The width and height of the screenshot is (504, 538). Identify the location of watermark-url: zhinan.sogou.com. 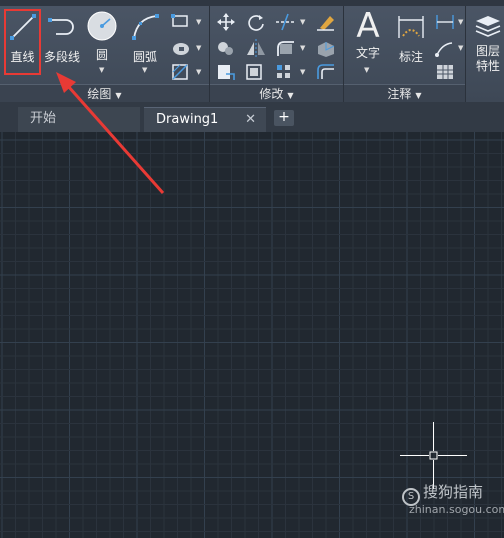
(456, 509).